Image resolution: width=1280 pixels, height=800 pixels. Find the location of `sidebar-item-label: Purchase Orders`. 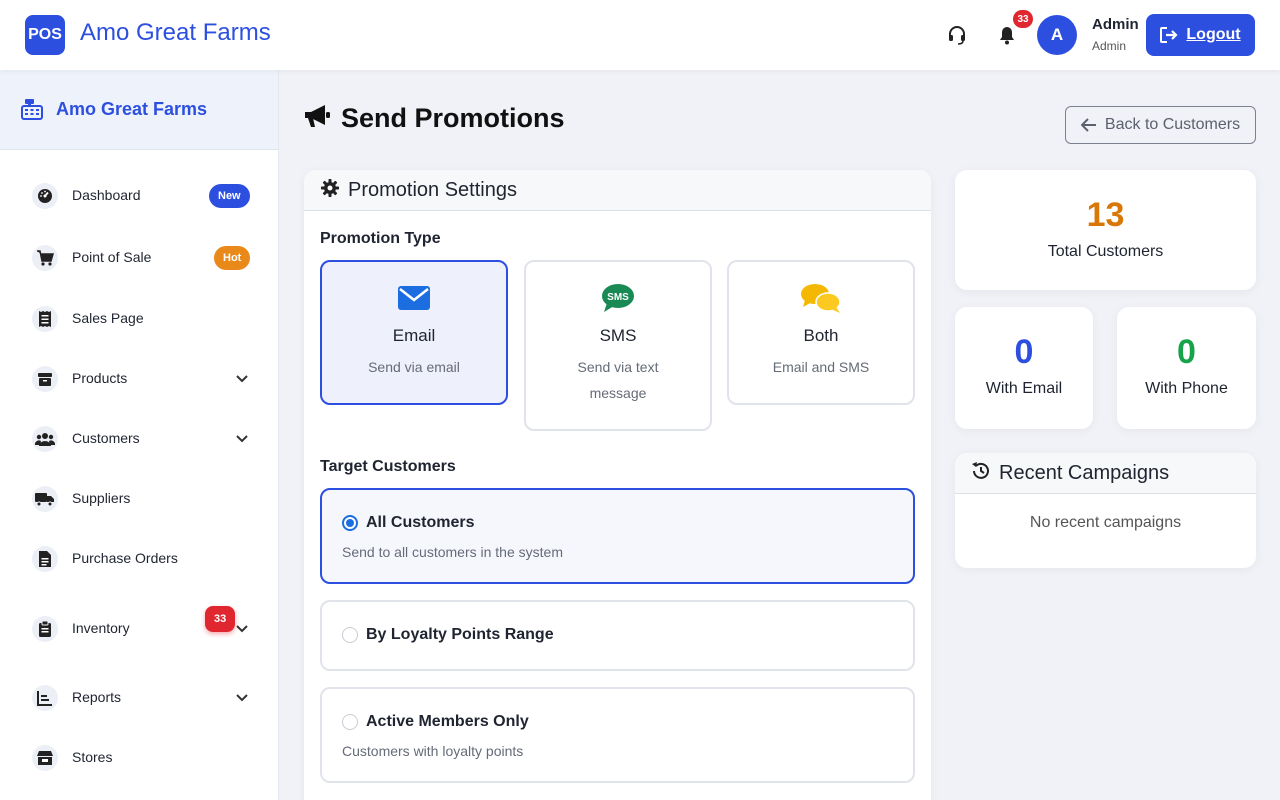

sidebar-item-label: Purchase Orders is located at coordinates (125, 558).